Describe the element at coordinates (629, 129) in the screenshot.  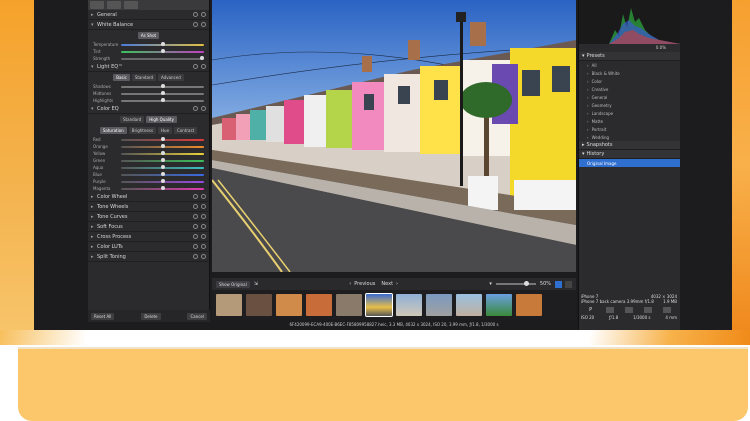
I see `preset-item: › Portrait` at that location.